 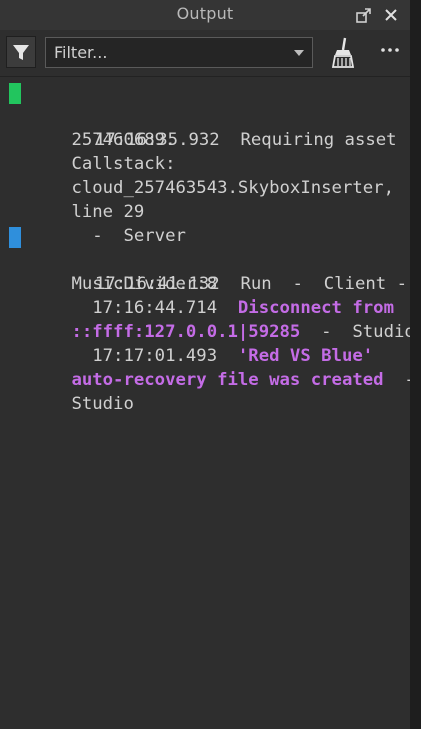 What do you see at coordinates (415, 364) in the screenshot?
I see `panel-edge` at bounding box center [415, 364].